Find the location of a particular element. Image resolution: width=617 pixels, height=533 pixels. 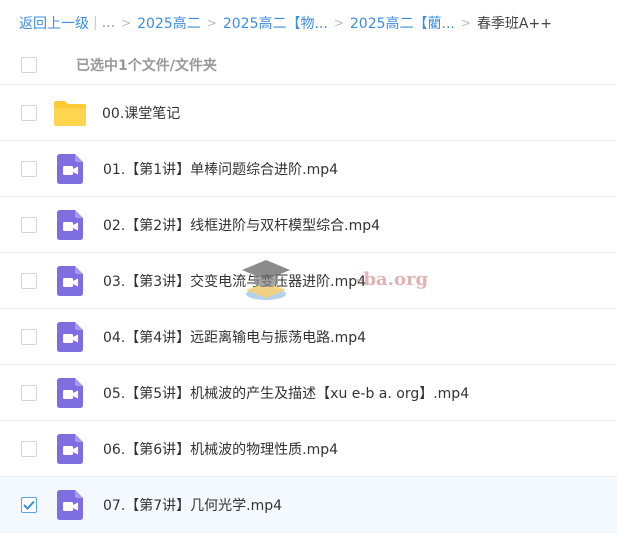

selection-count: 已选中1个文件/文件夹 is located at coordinates (146, 66).